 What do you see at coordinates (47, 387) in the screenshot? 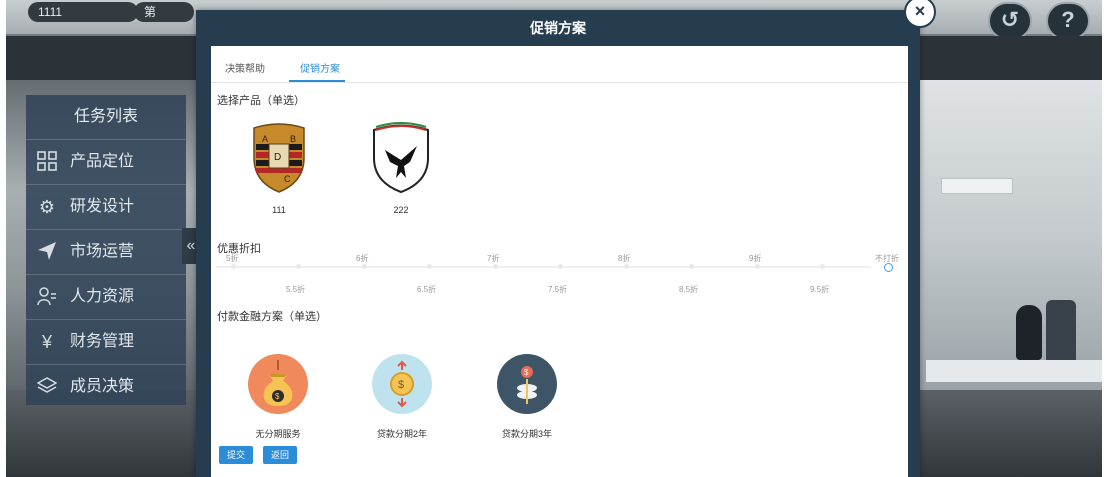
I see `layers-icon` at bounding box center [47, 387].